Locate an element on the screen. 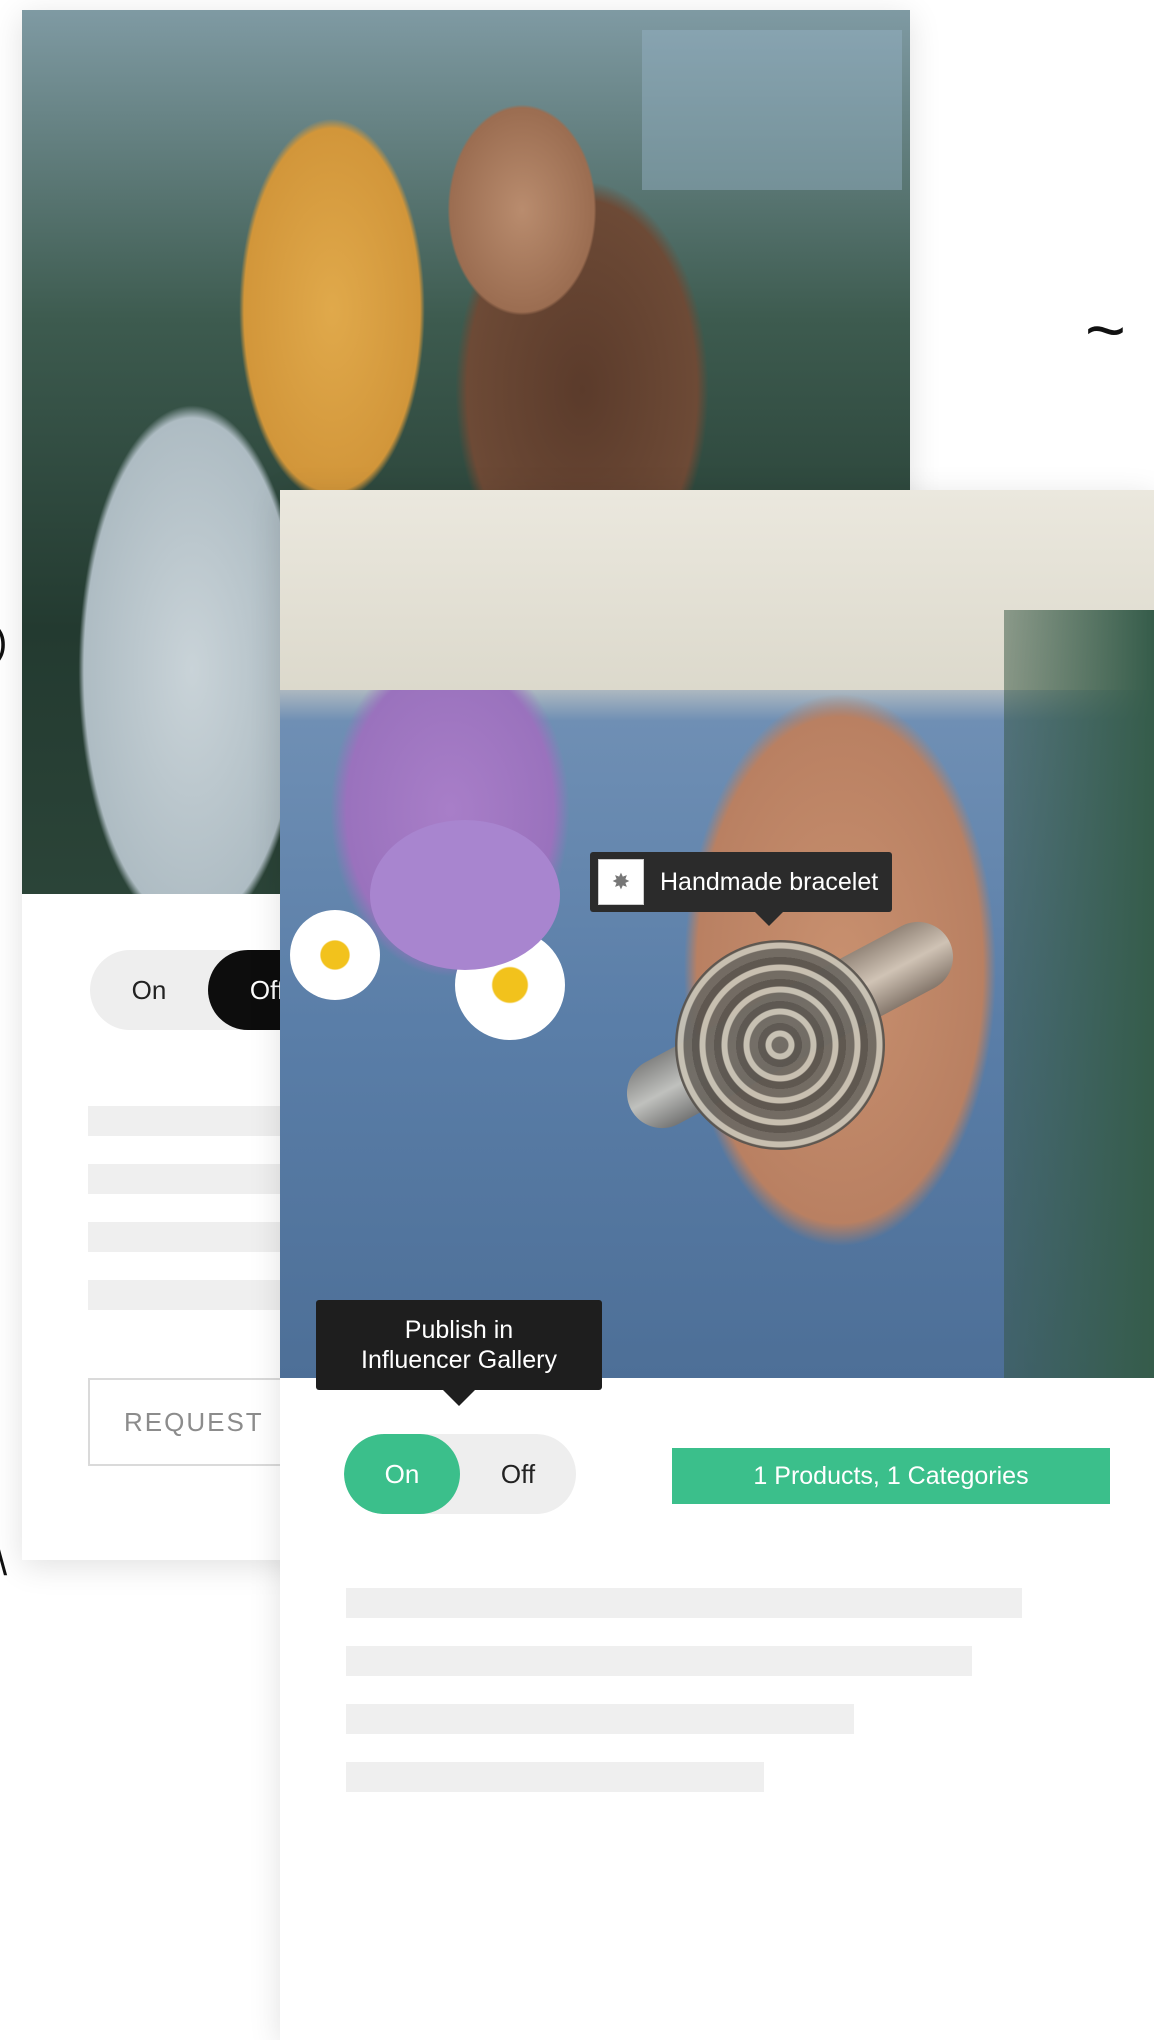  tooltip-line-1: Publish in is located at coordinates (459, 1330).